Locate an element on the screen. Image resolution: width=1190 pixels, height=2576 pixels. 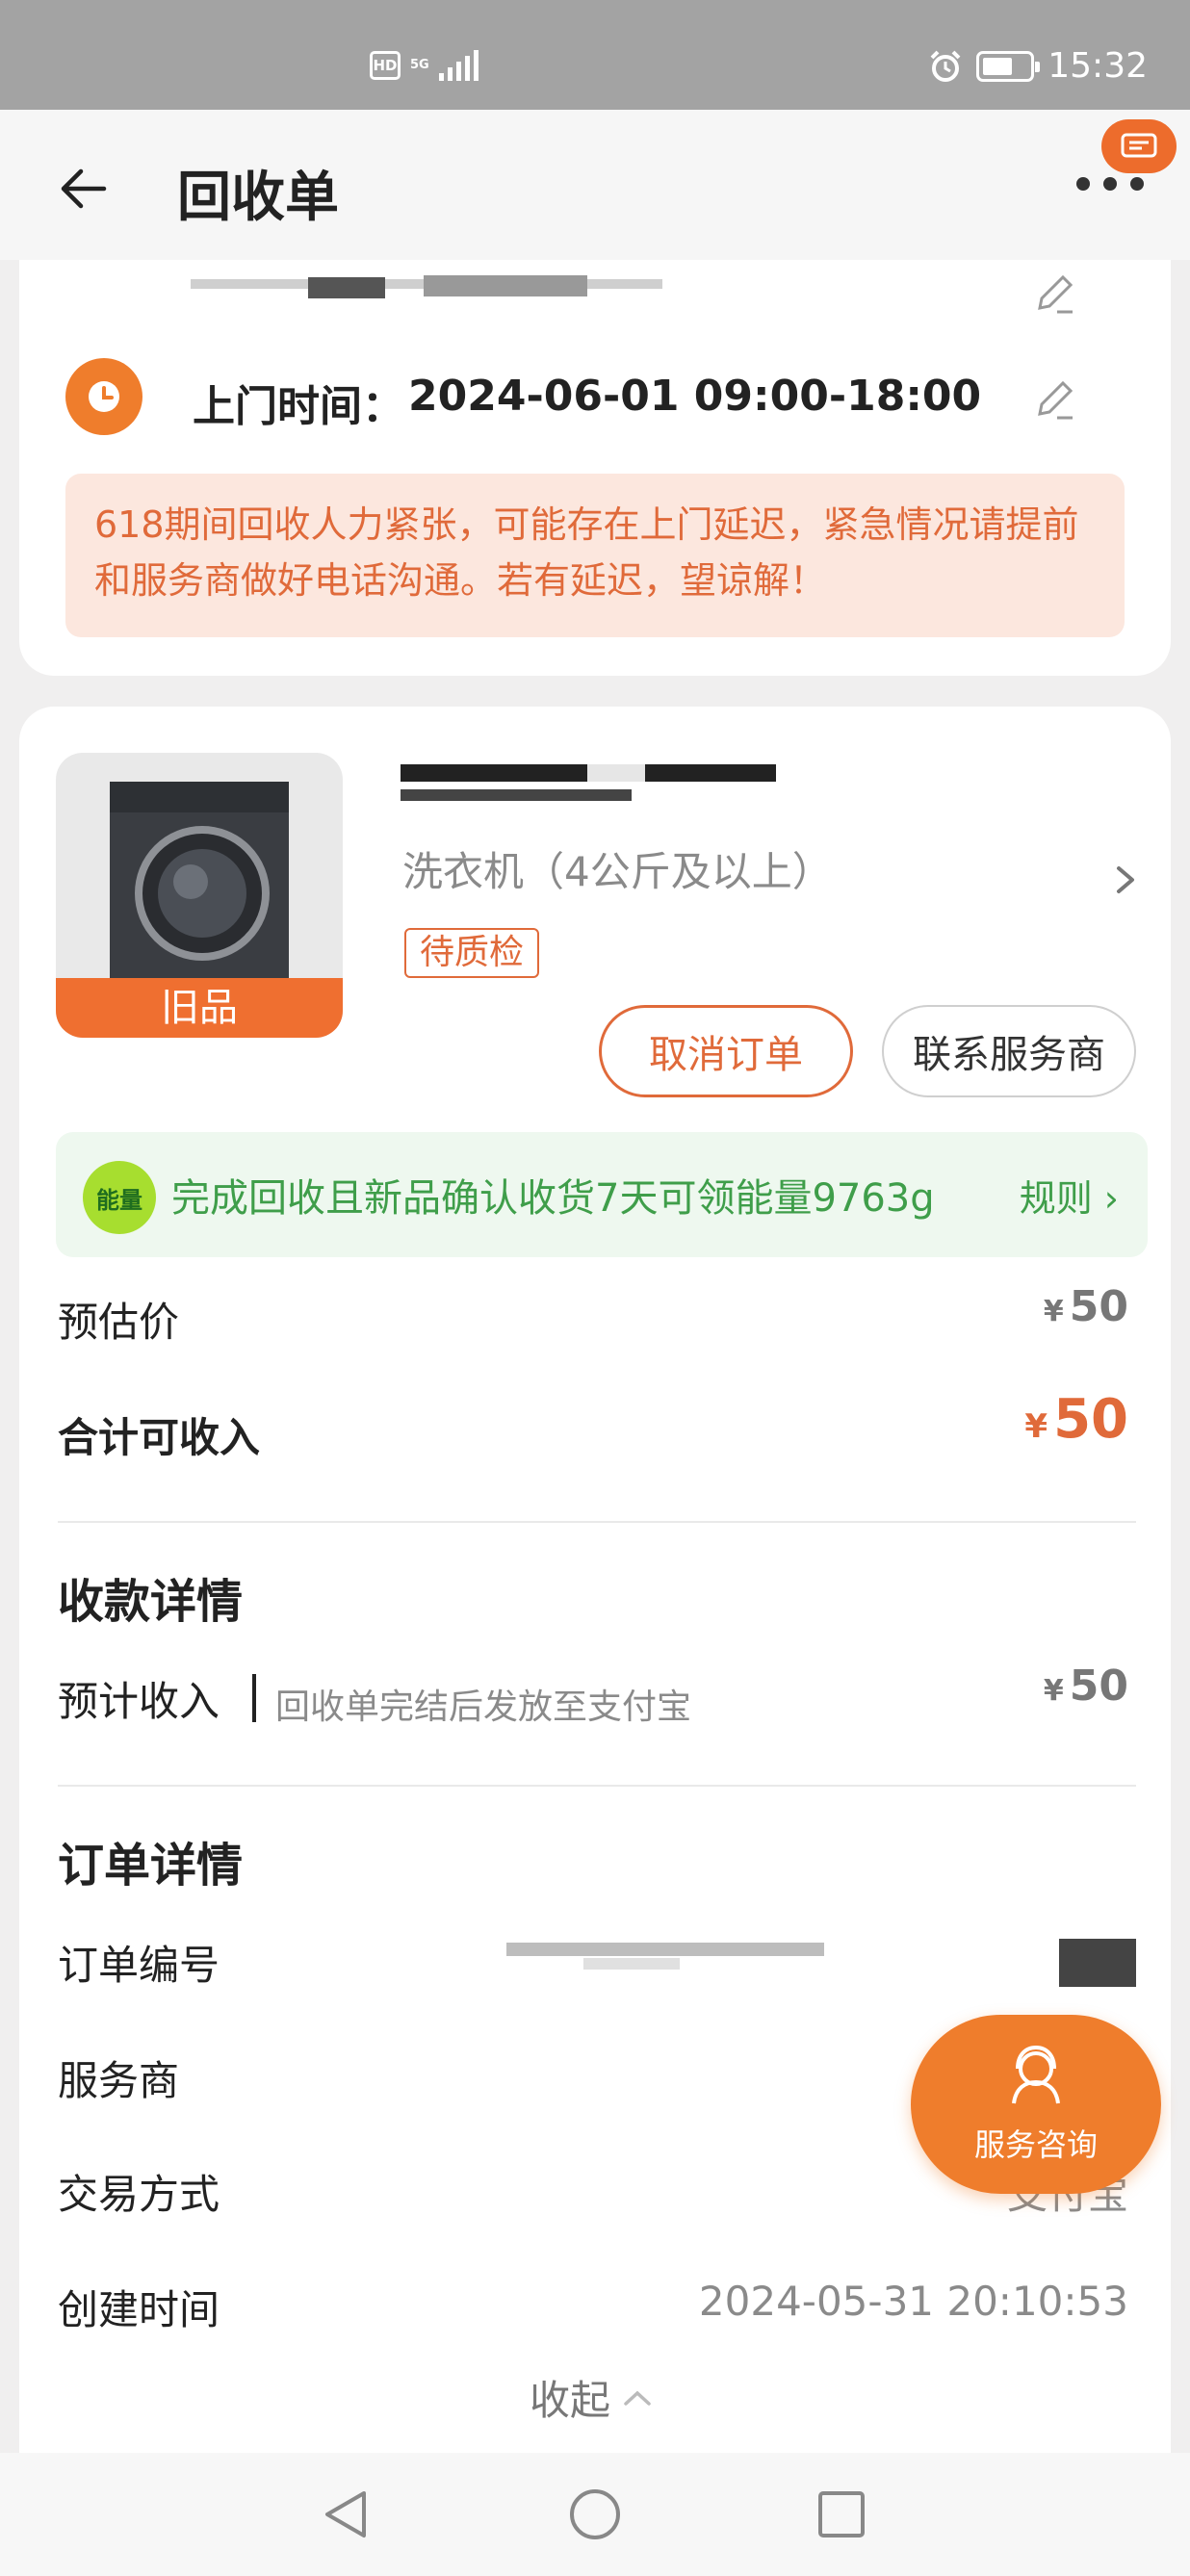
product-category: 洗衣机（4公斤及以上） is located at coordinates (618, 872).